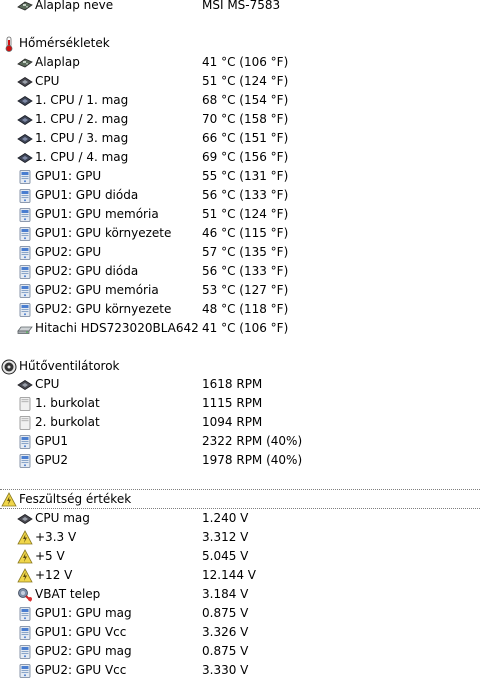 The image size is (480, 685). I want to click on temperature-row: GPU1: GPU memória 51 °C (124 °F), so click(240, 214).